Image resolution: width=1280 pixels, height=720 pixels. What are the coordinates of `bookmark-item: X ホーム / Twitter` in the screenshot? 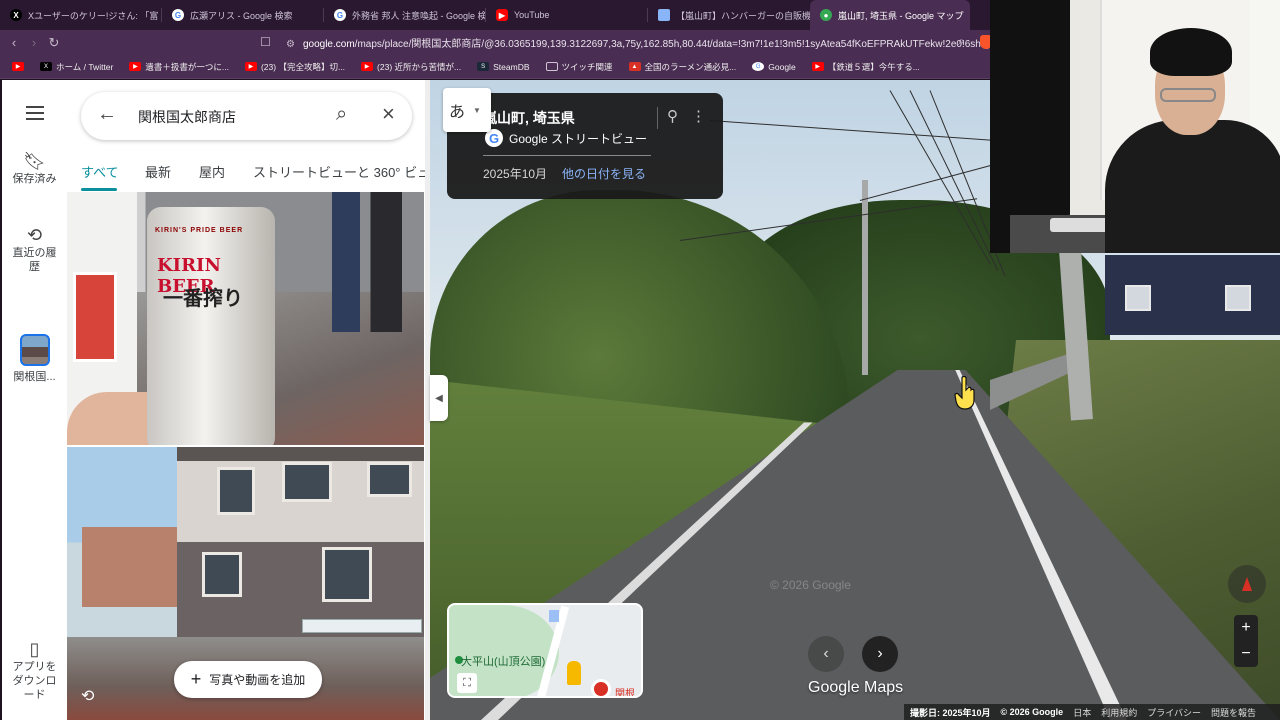 It's located at (76, 67).